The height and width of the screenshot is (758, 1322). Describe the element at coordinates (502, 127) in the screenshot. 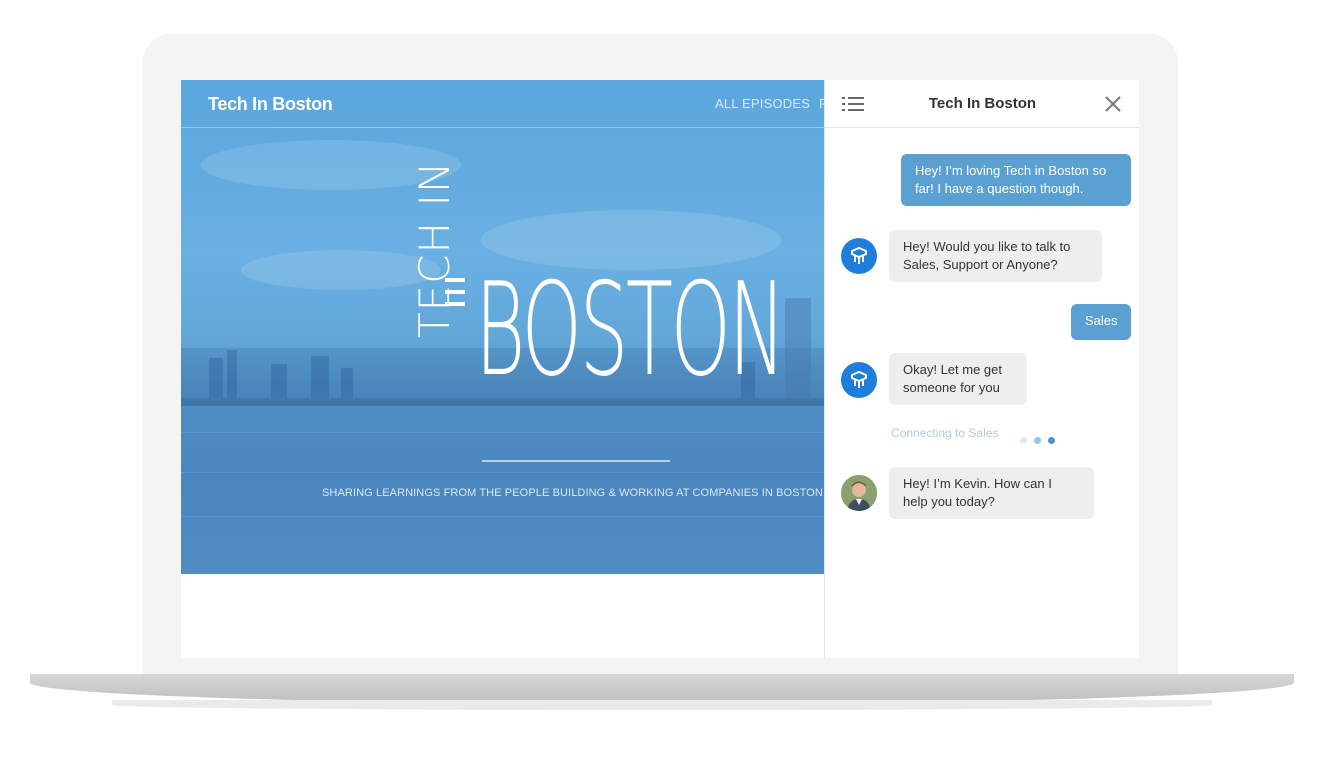

I see `nav-divider` at that location.